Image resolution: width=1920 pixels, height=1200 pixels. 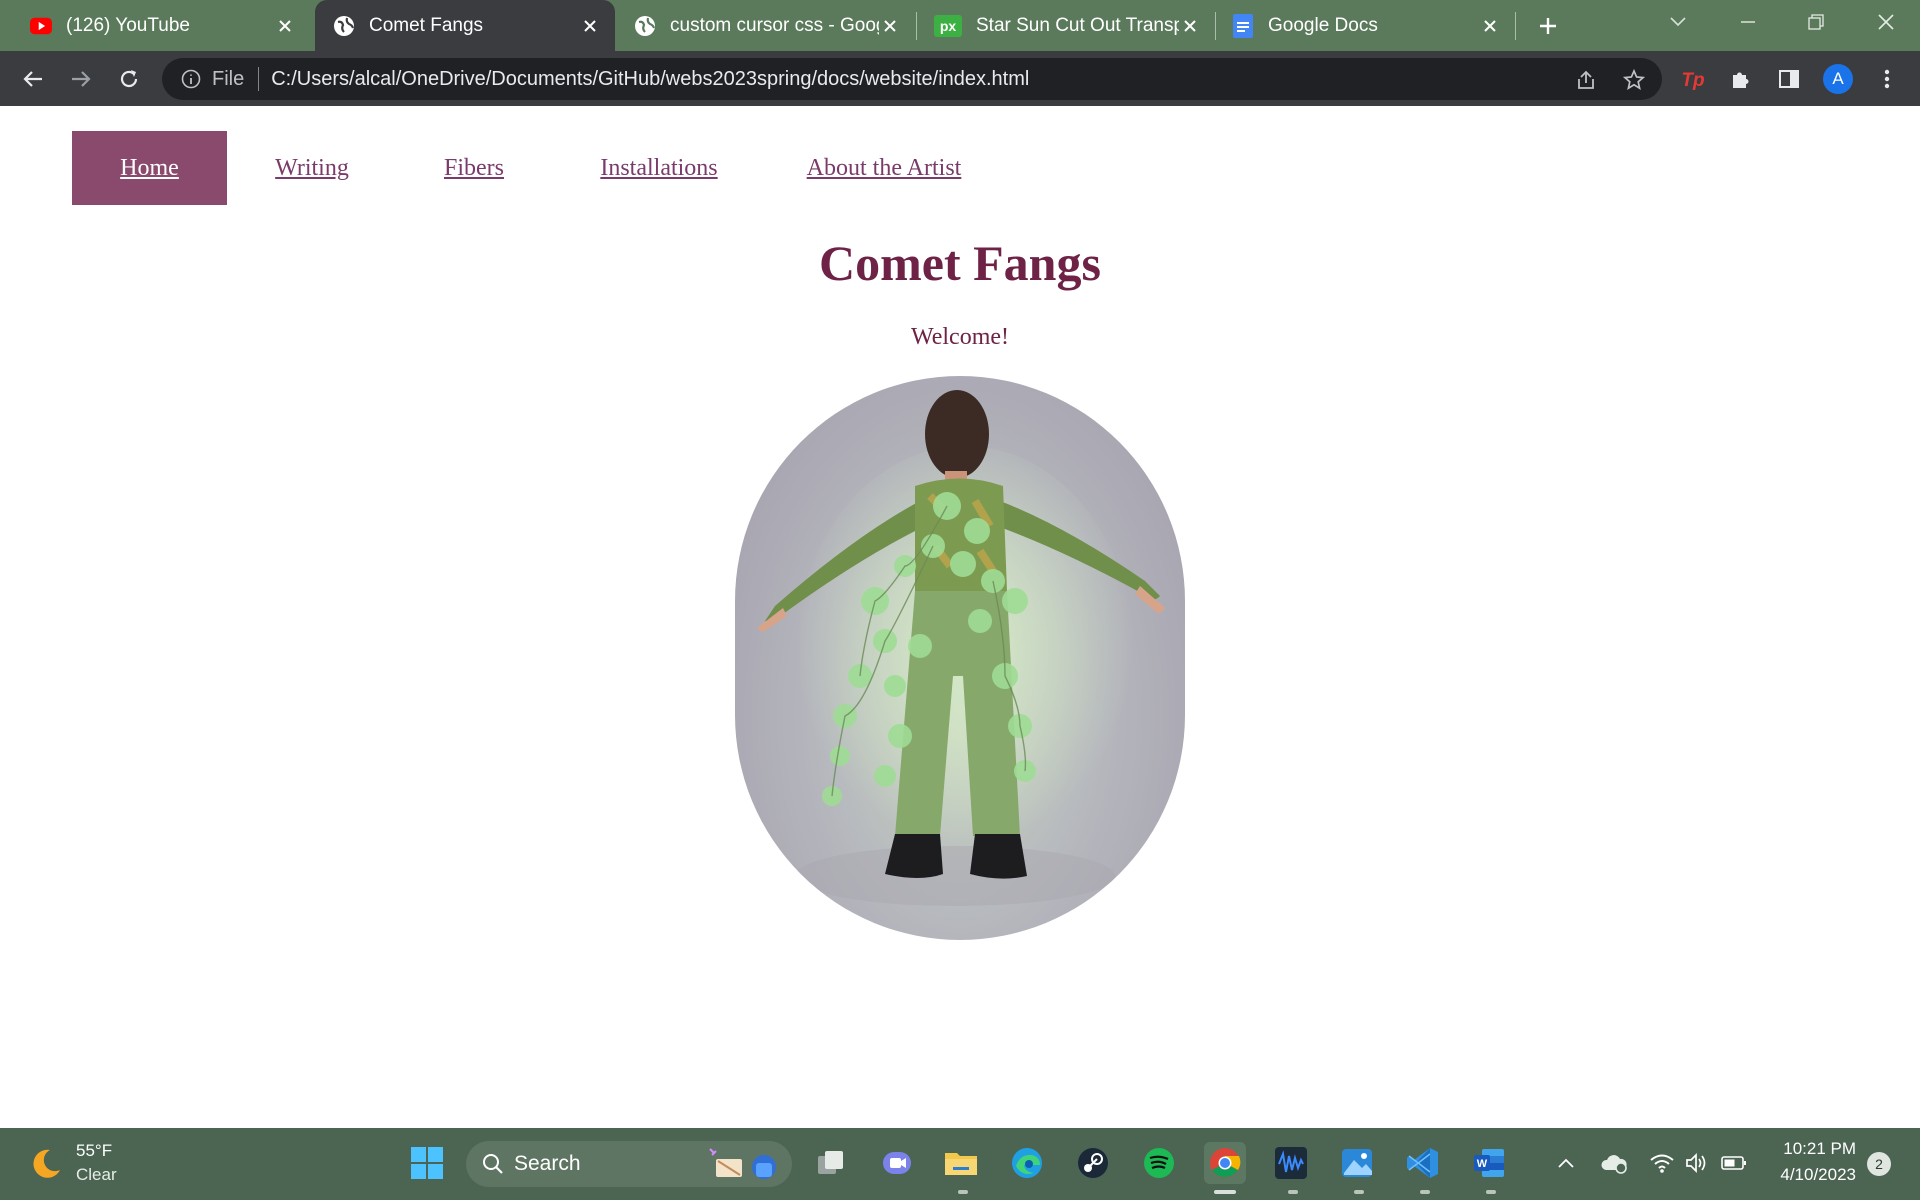 I want to click on chevron-down-icon, so click(x=1678, y=22).